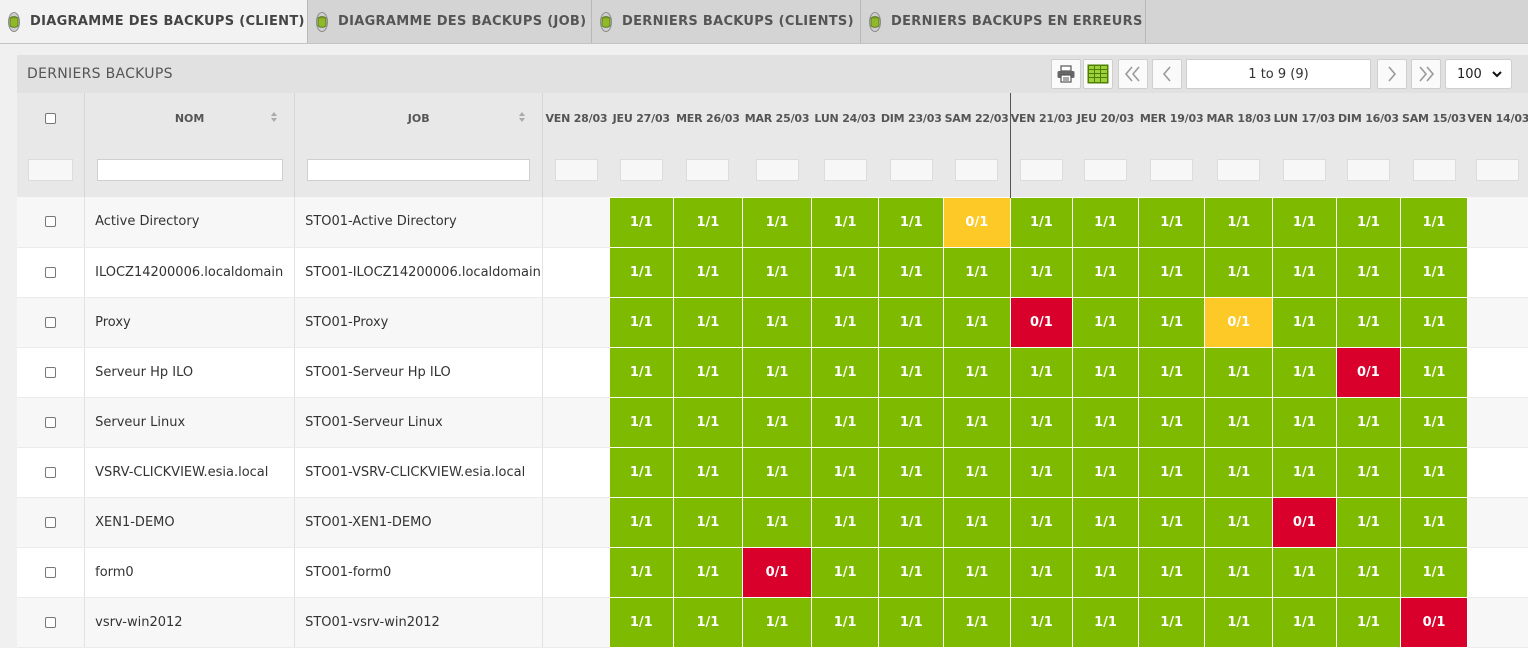 The image size is (1528, 648). Describe the element at coordinates (419, 222) in the screenshot. I see `job-name: STO01-Active Directory` at that location.